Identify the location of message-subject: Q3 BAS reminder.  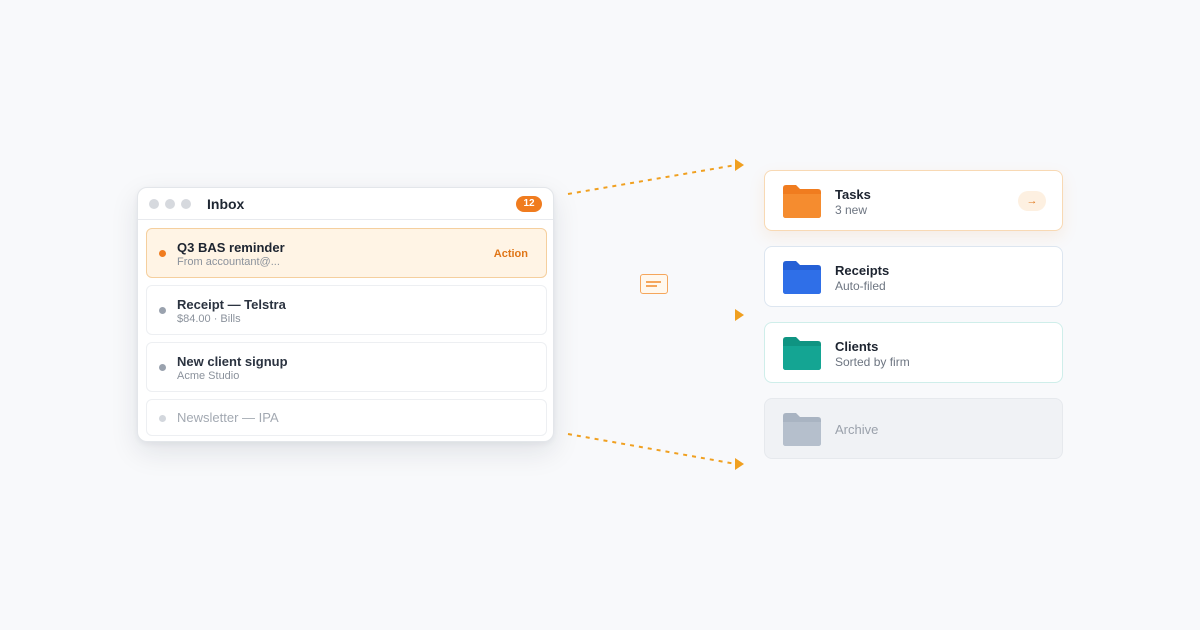
(231, 247).